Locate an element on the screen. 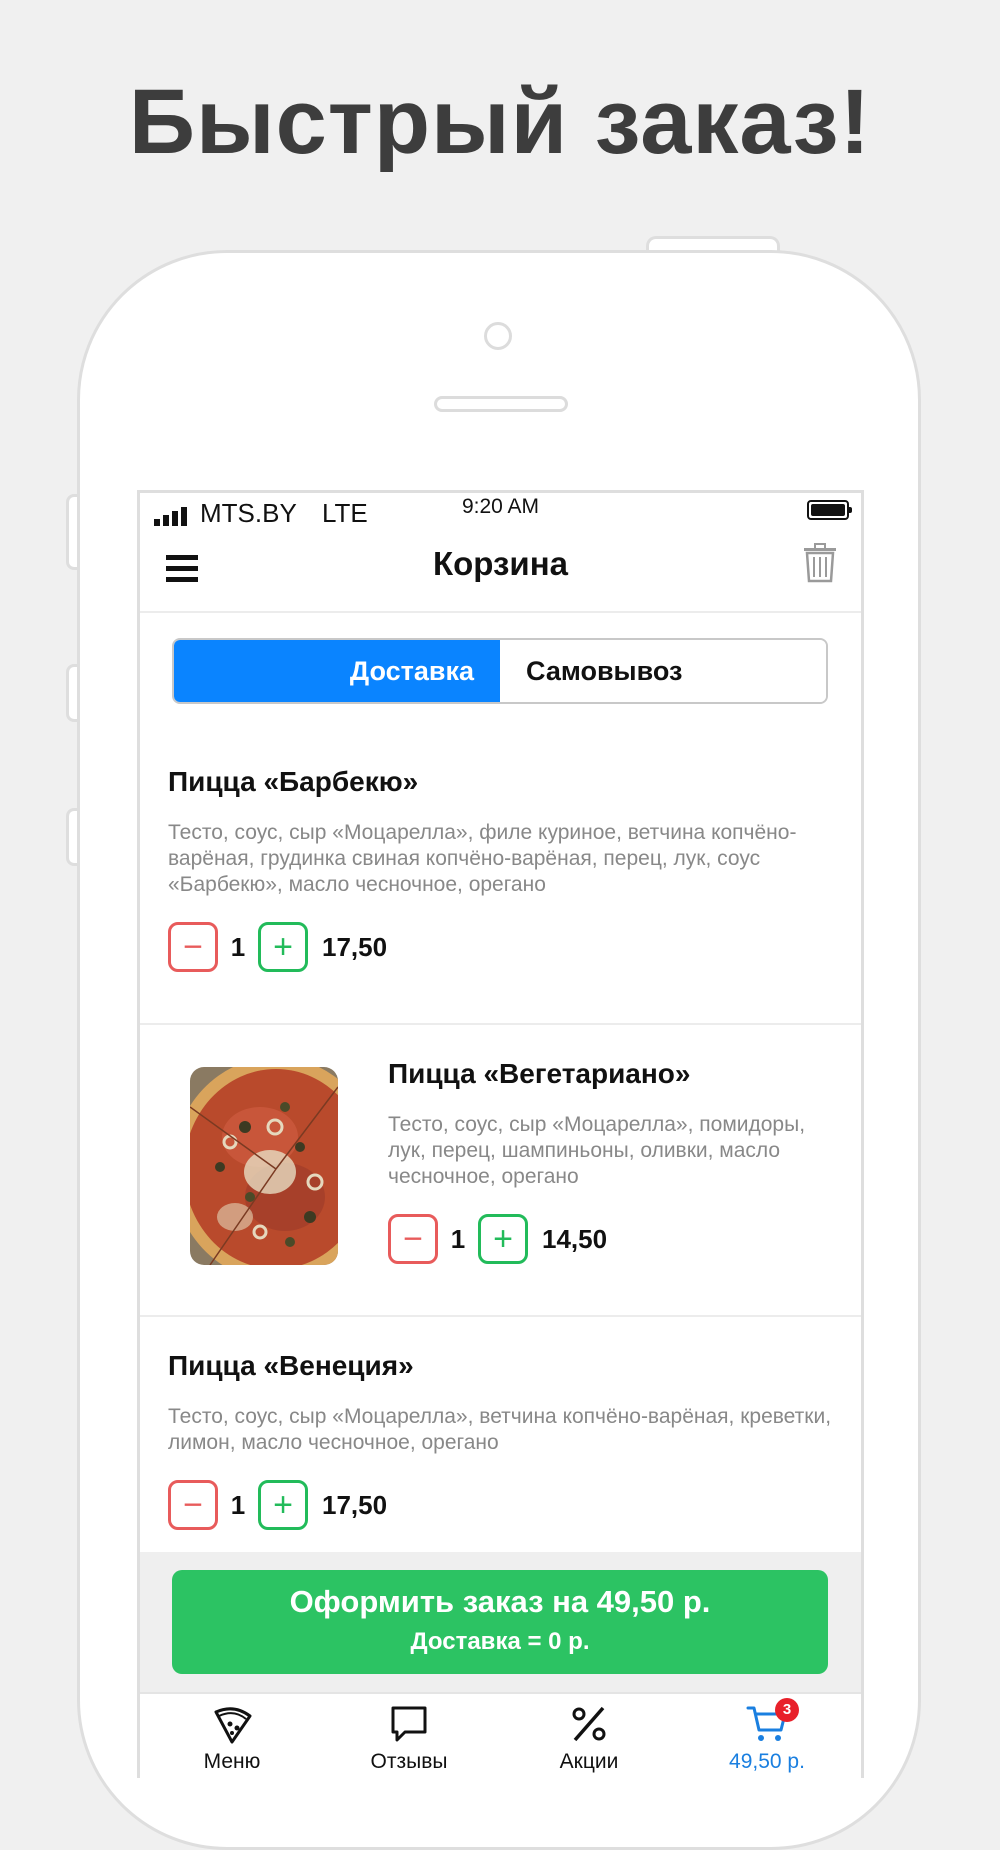 This screenshot has width=1000, height=1850. tab-cart: 3 49,50 р. is located at coordinates (767, 1736).